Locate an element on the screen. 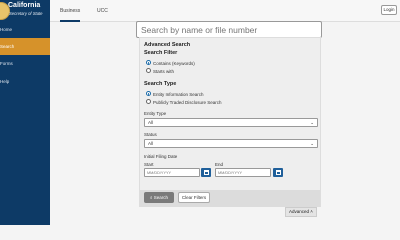  login-button: Login is located at coordinates (389, 10).